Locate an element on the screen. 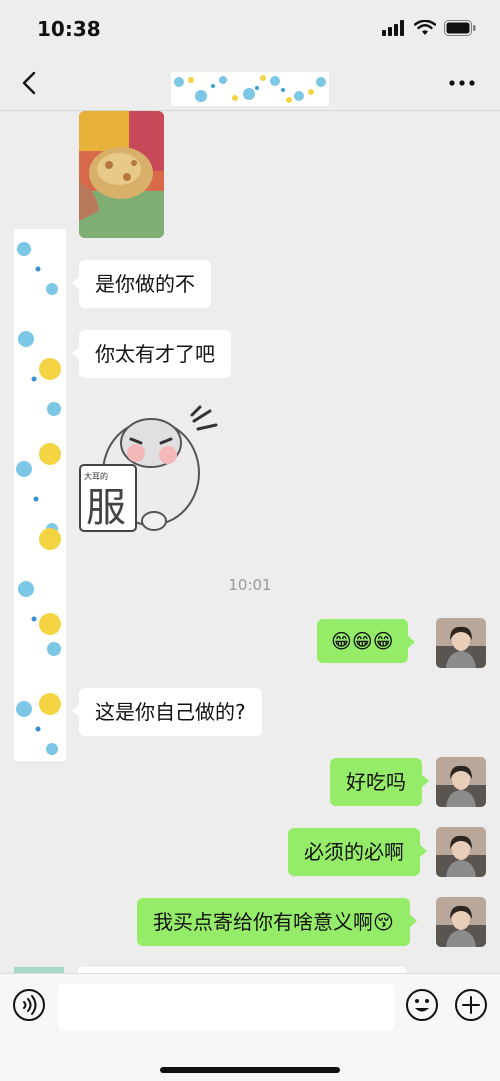 This screenshot has width=500, height=1081. voice-button is located at coordinates (29, 1005).